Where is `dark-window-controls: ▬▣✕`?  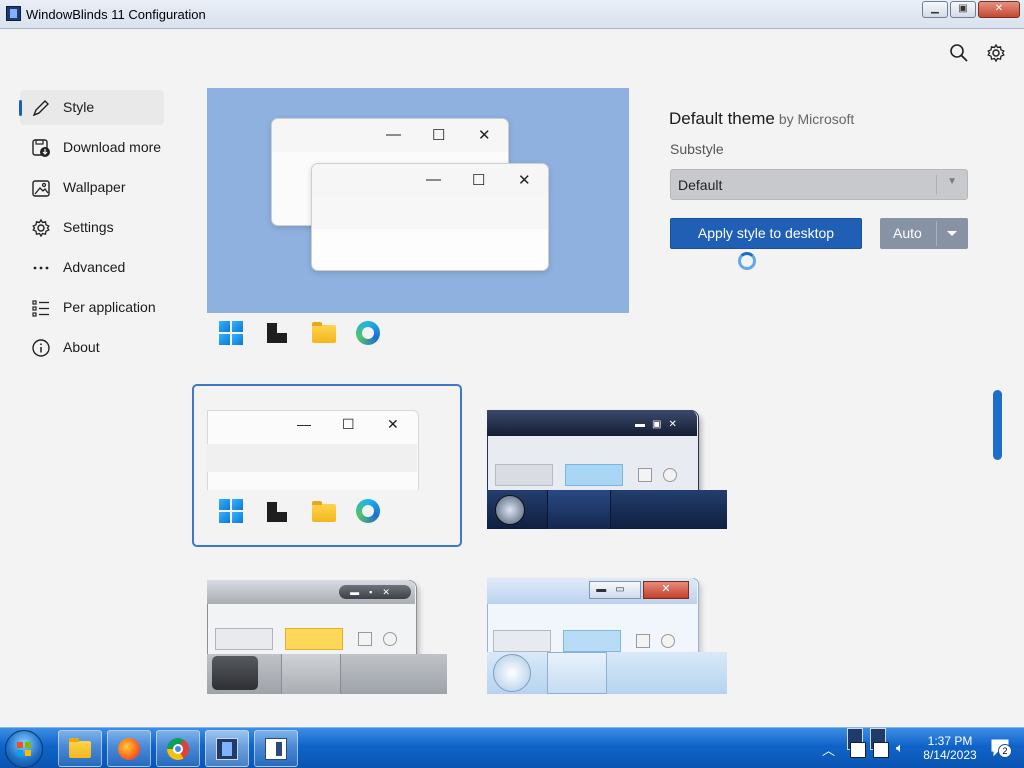 dark-window-controls: ▬▣✕ is located at coordinates (659, 424).